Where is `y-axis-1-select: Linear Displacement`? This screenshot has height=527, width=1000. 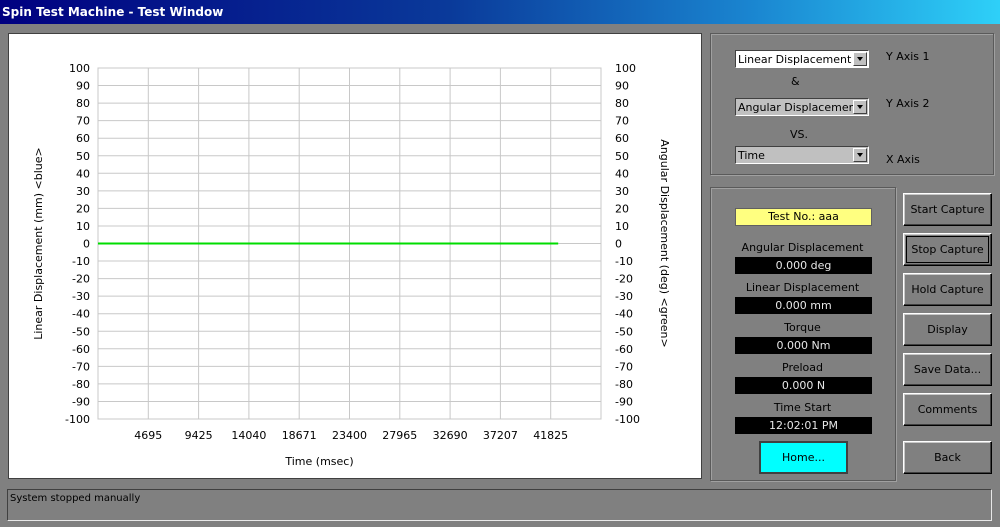 y-axis-1-select: Linear Displacement is located at coordinates (802, 59).